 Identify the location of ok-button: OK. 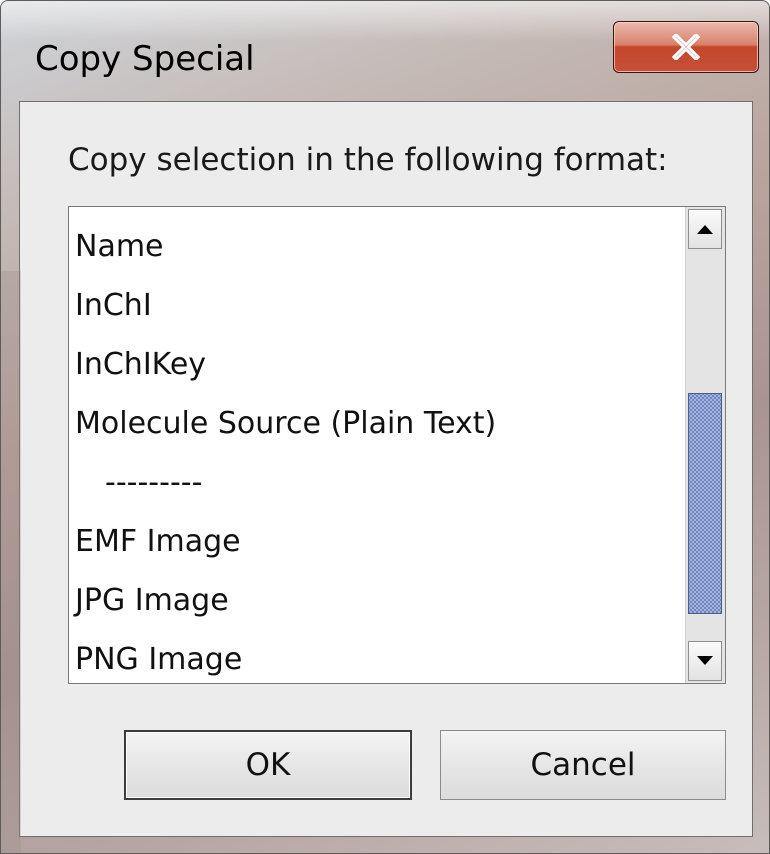
(268, 765).